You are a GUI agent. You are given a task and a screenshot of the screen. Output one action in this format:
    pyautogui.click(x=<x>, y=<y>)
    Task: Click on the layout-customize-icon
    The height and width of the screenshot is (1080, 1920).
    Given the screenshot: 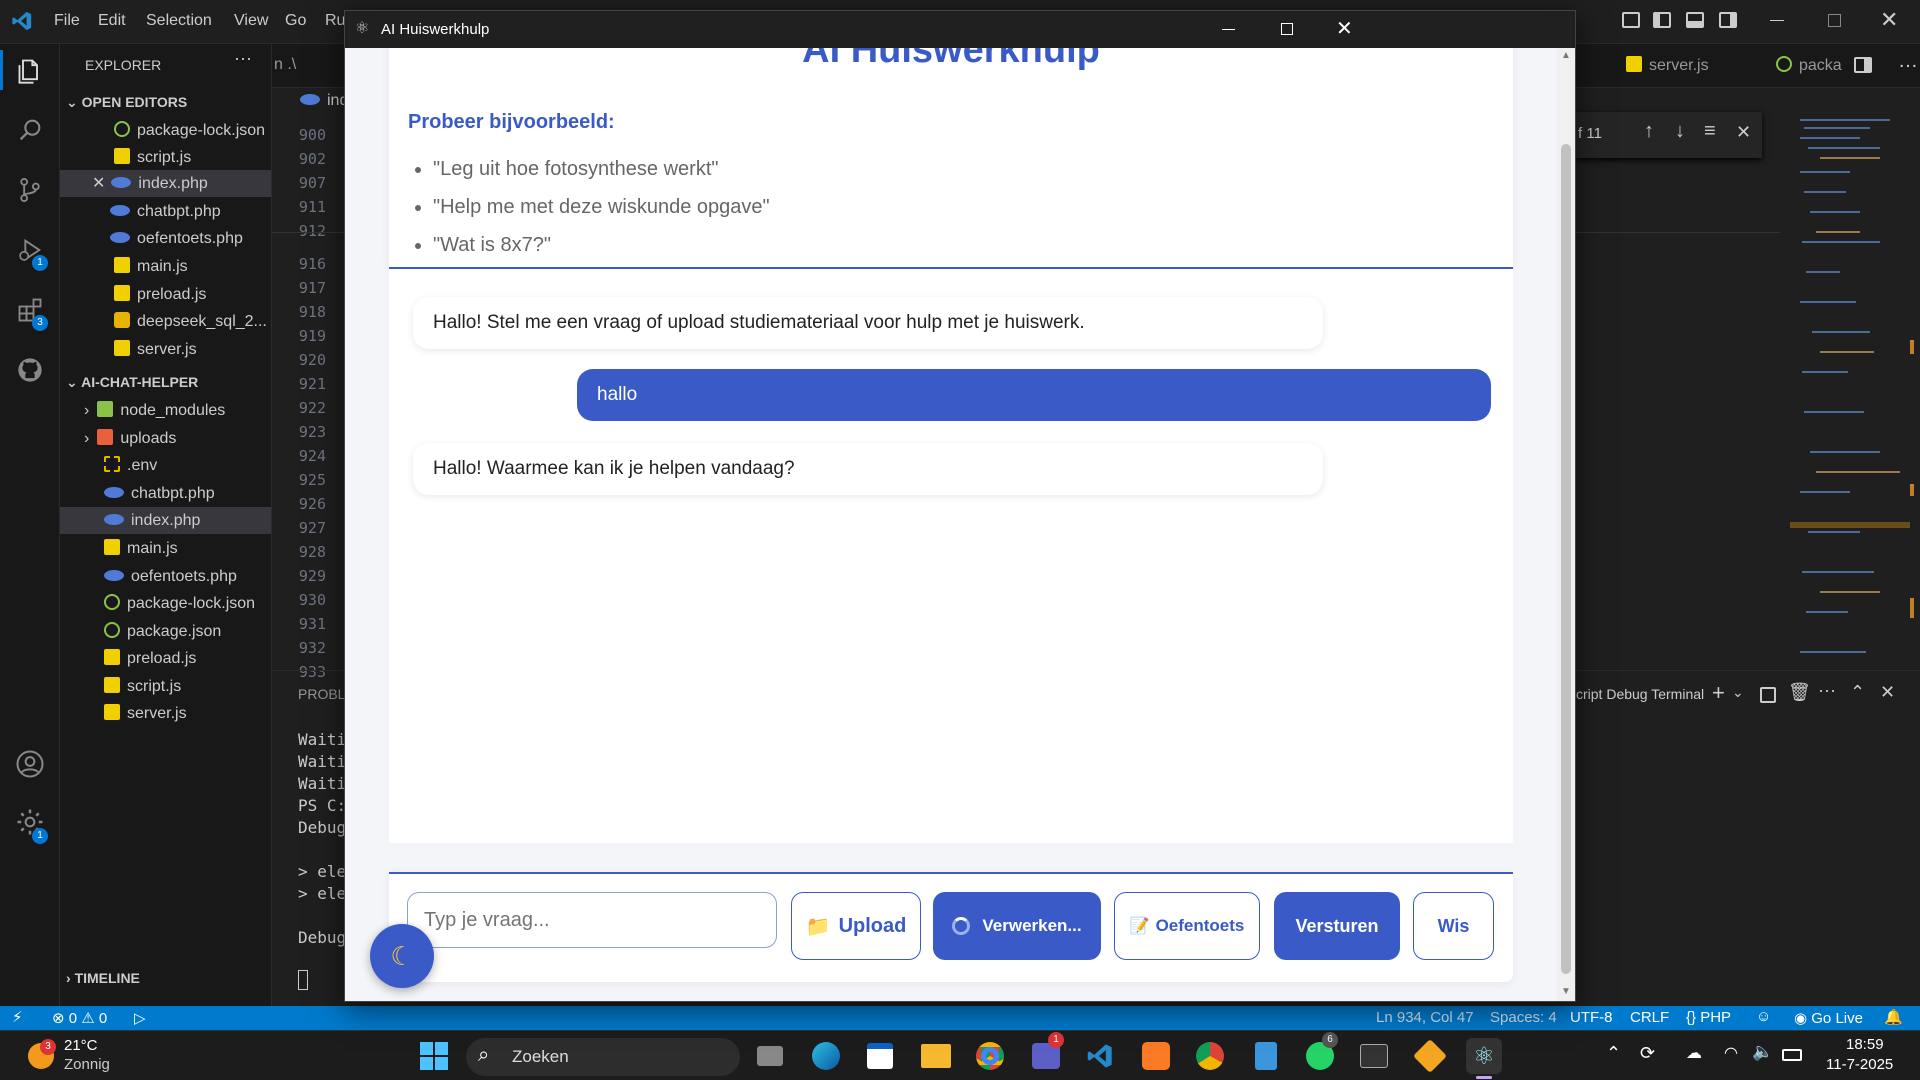 What is the action you would take?
    pyautogui.click(x=1631, y=20)
    